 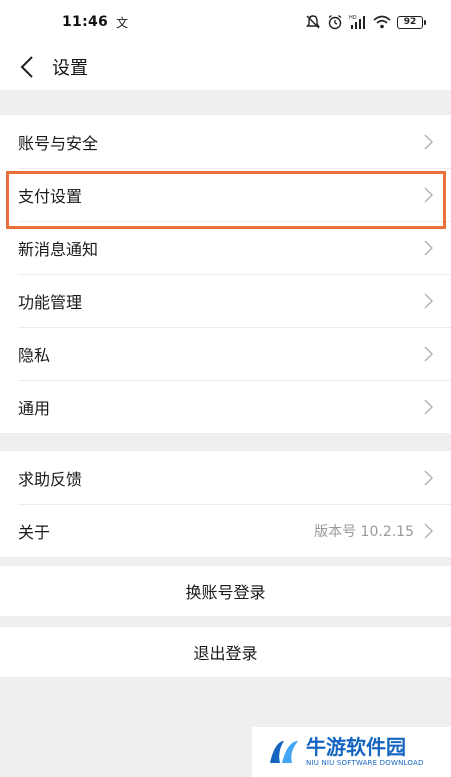 I want to click on battery-icon: 92, so click(x=411, y=22).